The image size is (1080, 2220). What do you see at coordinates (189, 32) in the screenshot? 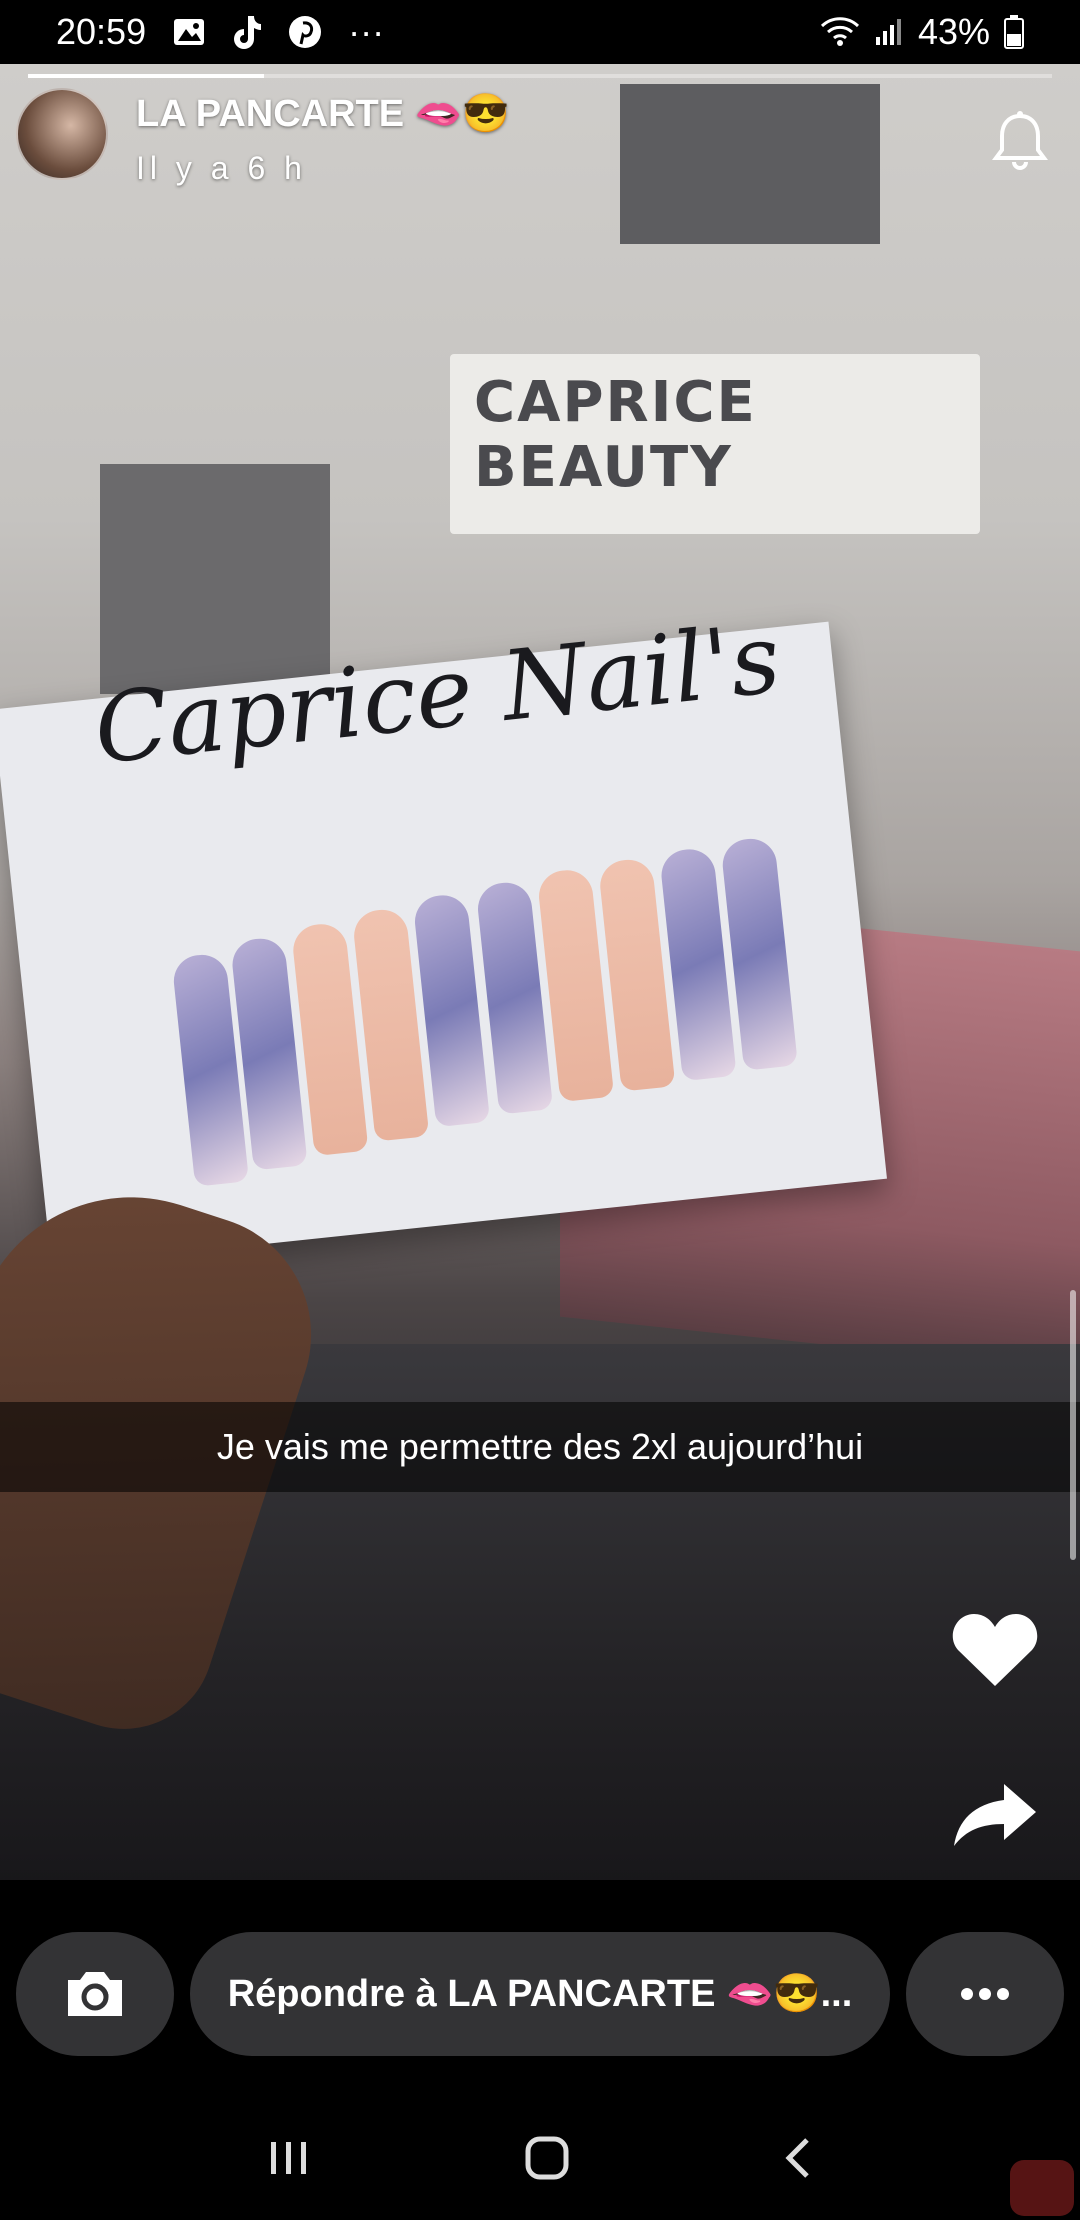
I see `gallery-icon` at bounding box center [189, 32].